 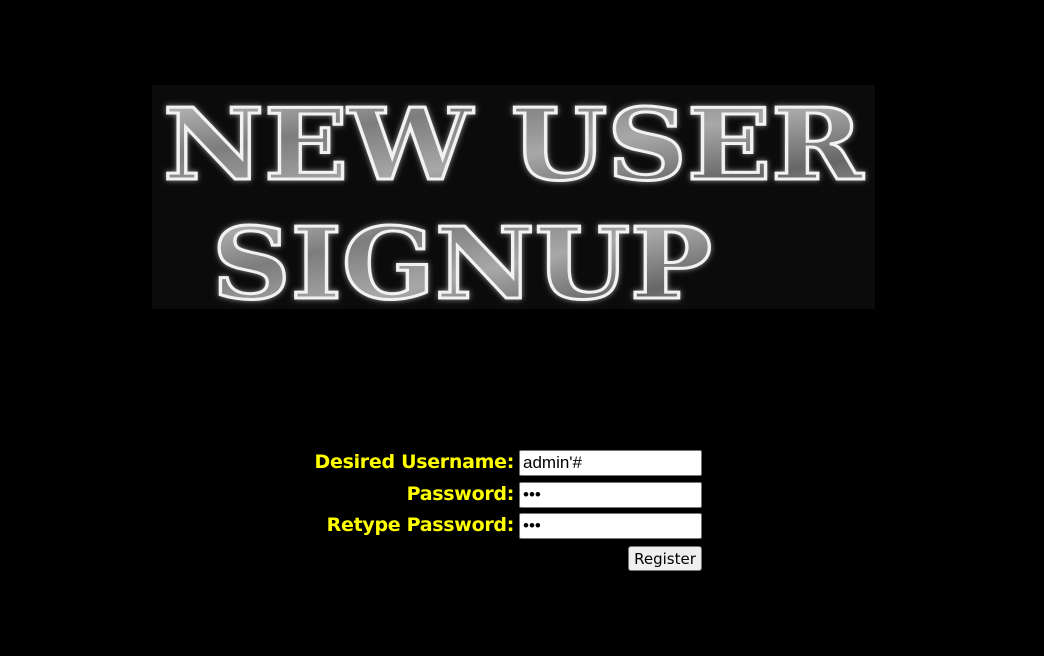 I want to click on register-button: Register, so click(x=665, y=558).